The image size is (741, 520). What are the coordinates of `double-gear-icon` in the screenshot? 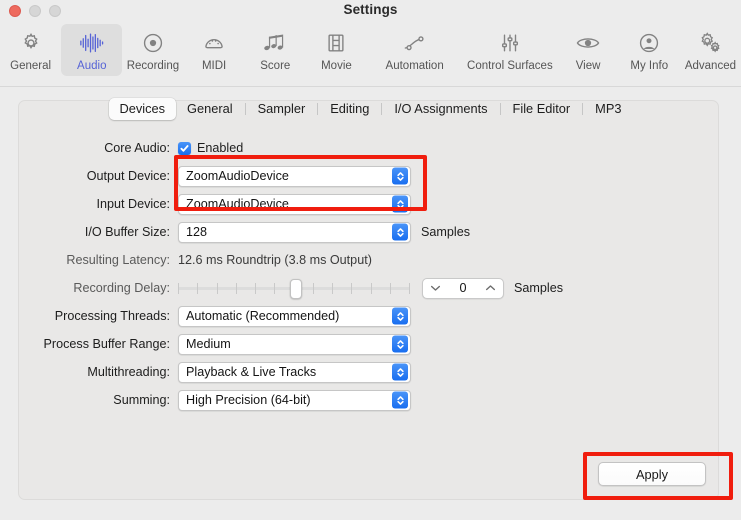 It's located at (710, 43).